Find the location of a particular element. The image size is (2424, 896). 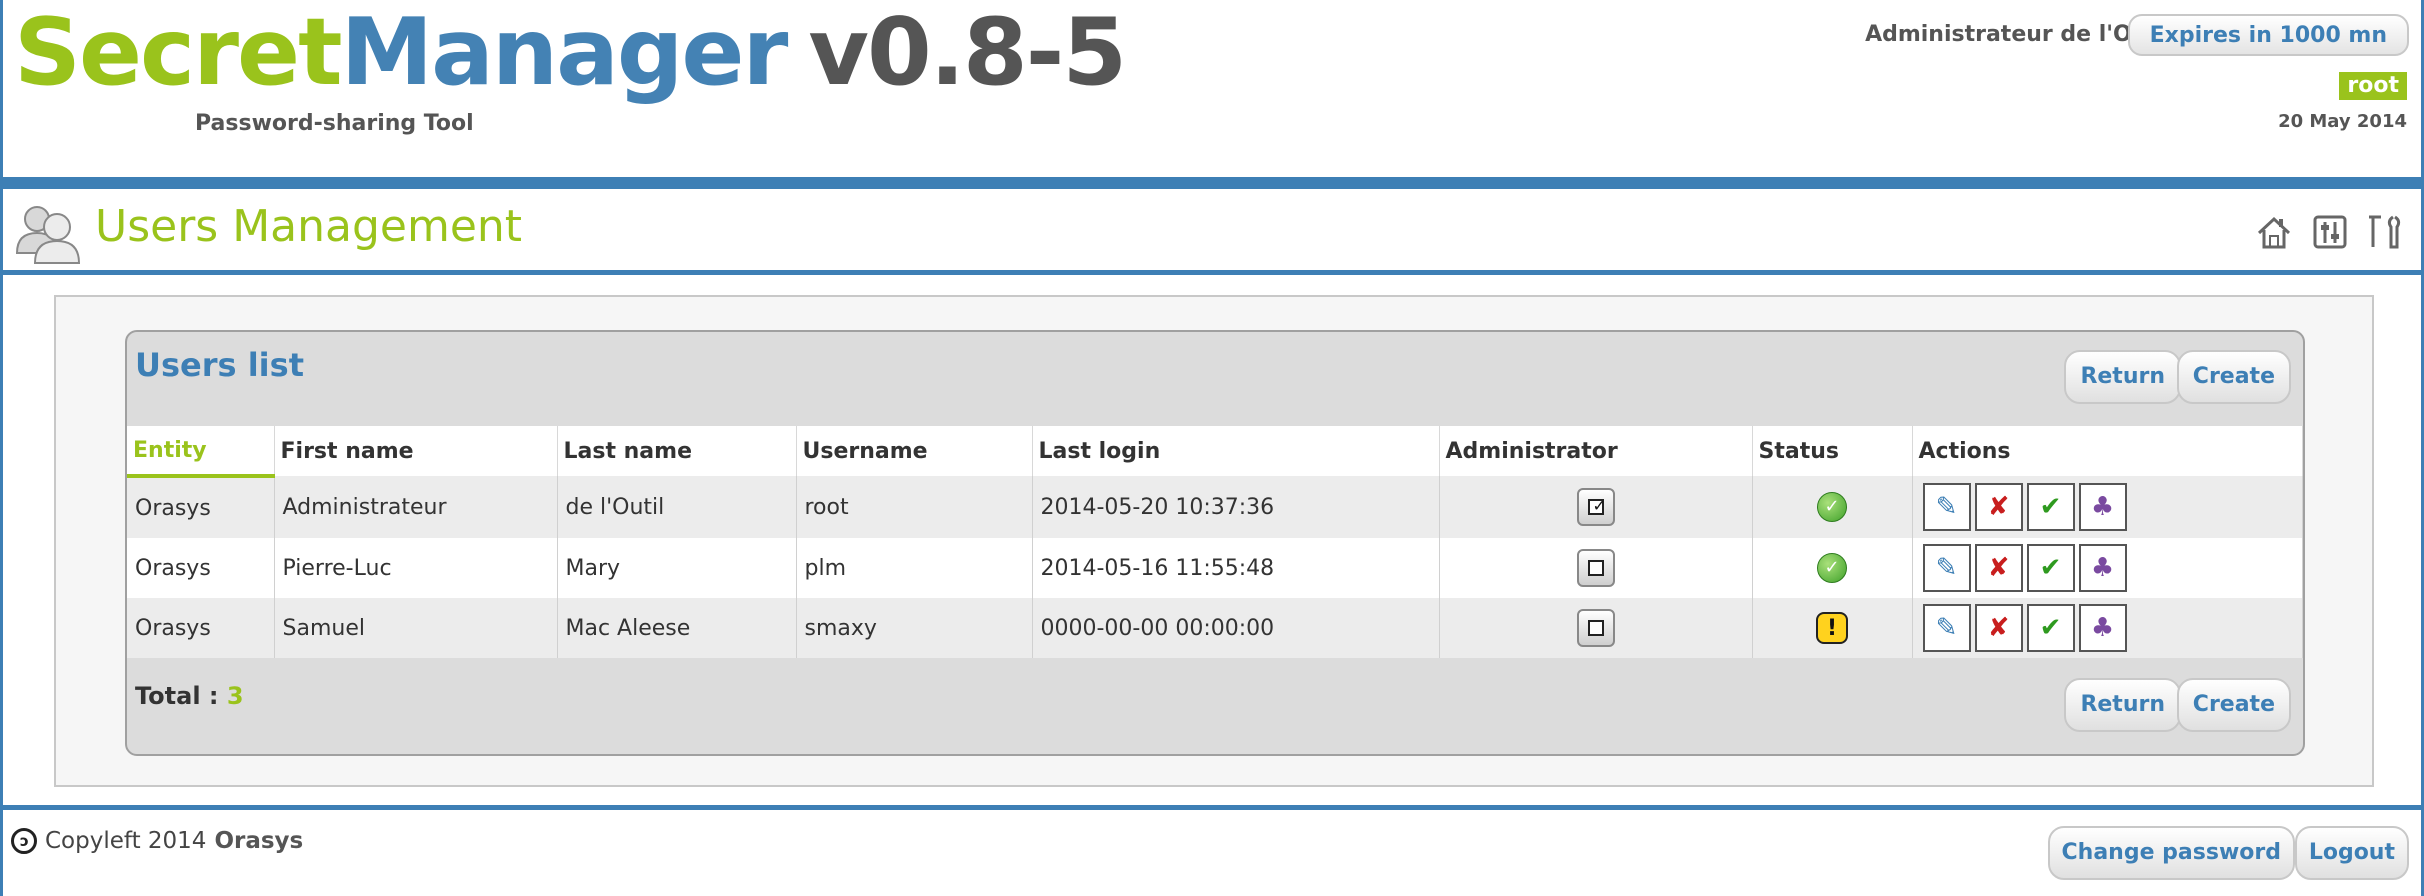

cell-last-login: 2014-05-20 10:37:36 is located at coordinates (1236, 507).